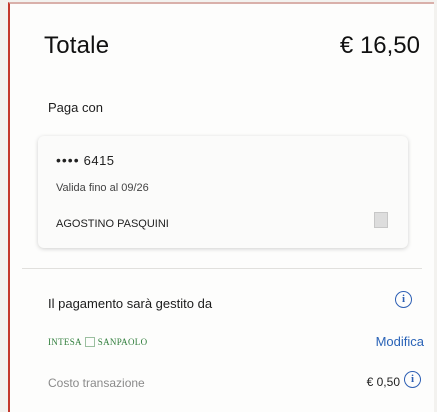 This screenshot has height=412, width=437. Describe the element at coordinates (75, 107) in the screenshot. I see `pay-with-label: Paga con` at that location.